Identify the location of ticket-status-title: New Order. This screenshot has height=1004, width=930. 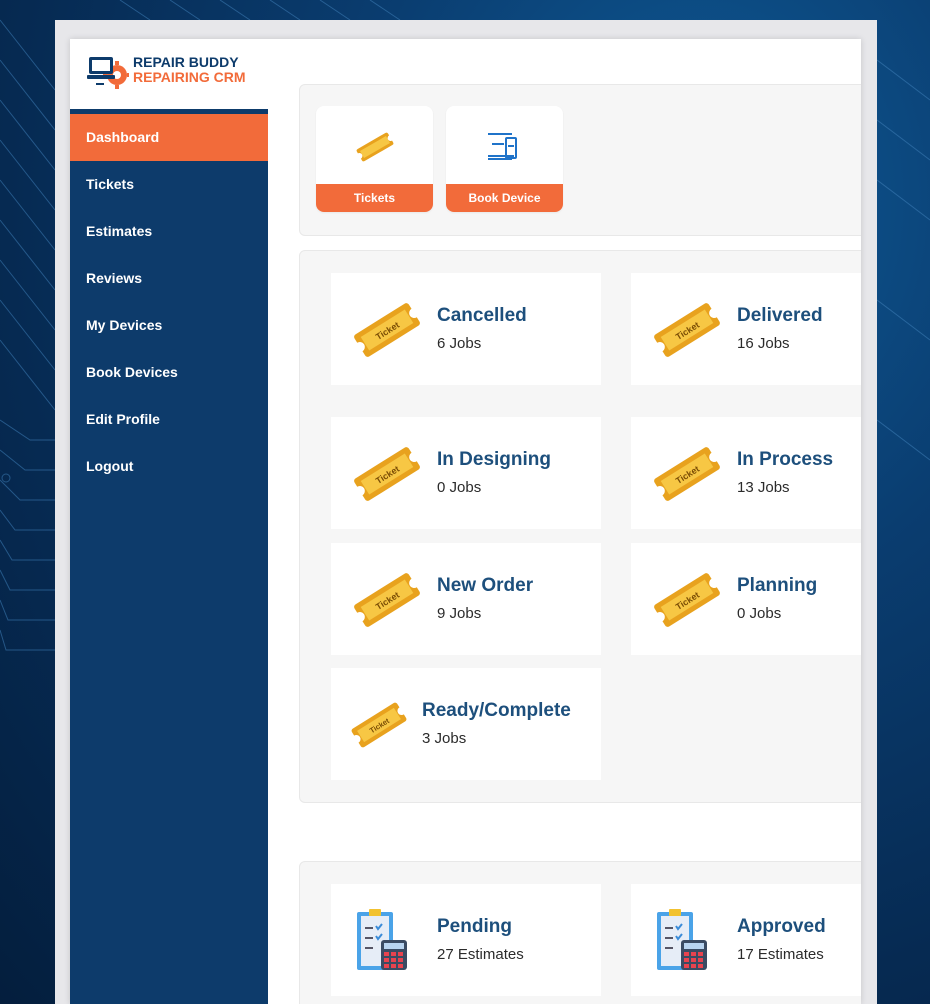
(485, 585).